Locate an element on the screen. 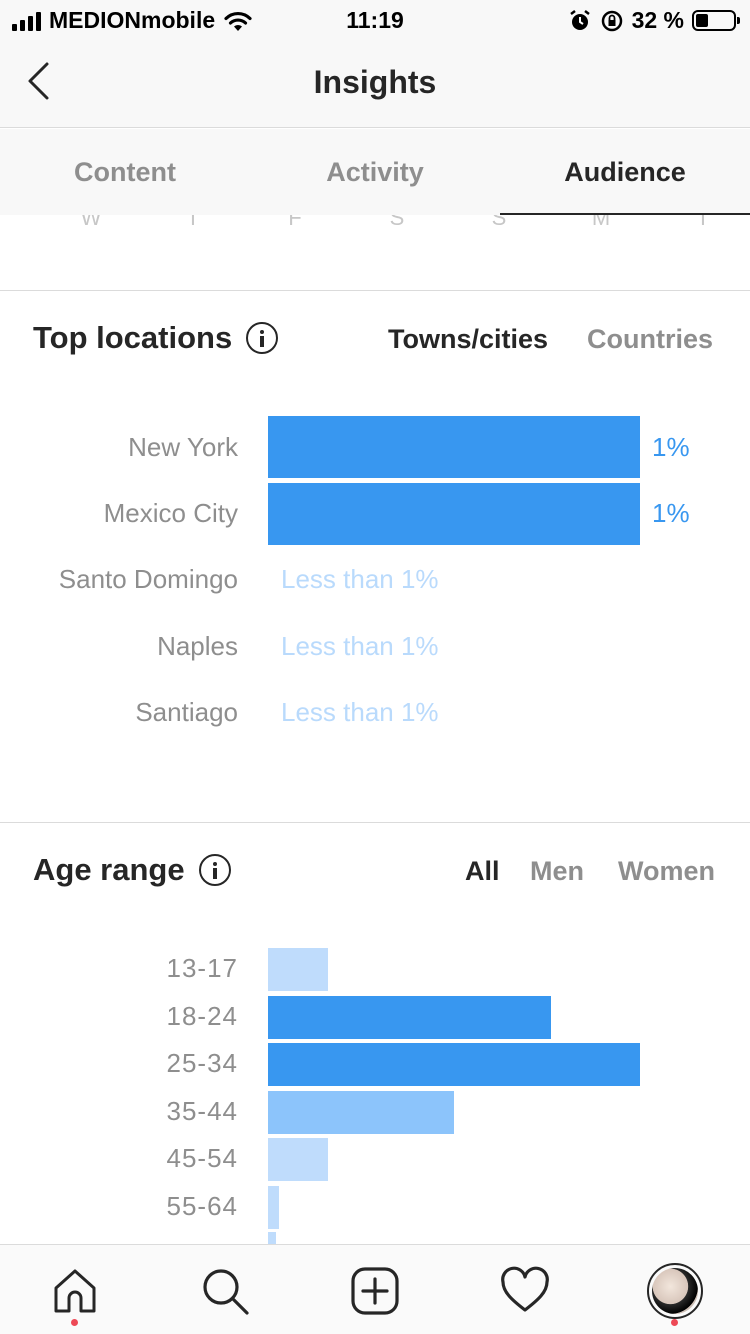  search-button is located at coordinates (225, 1291).